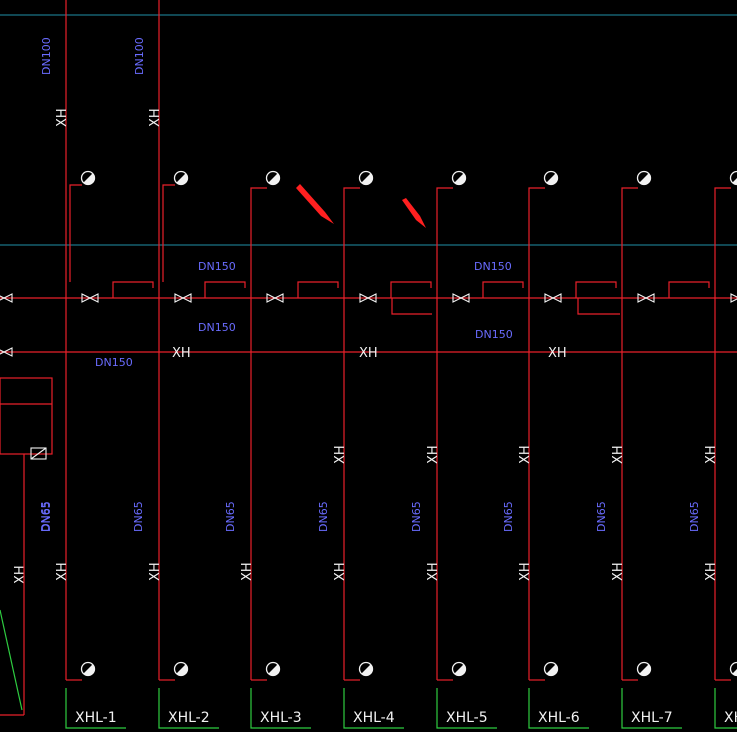 Image resolution: width=737 pixels, height=732 pixels. I want to click on dn150-label-lower-1: DN150, so click(217, 327).